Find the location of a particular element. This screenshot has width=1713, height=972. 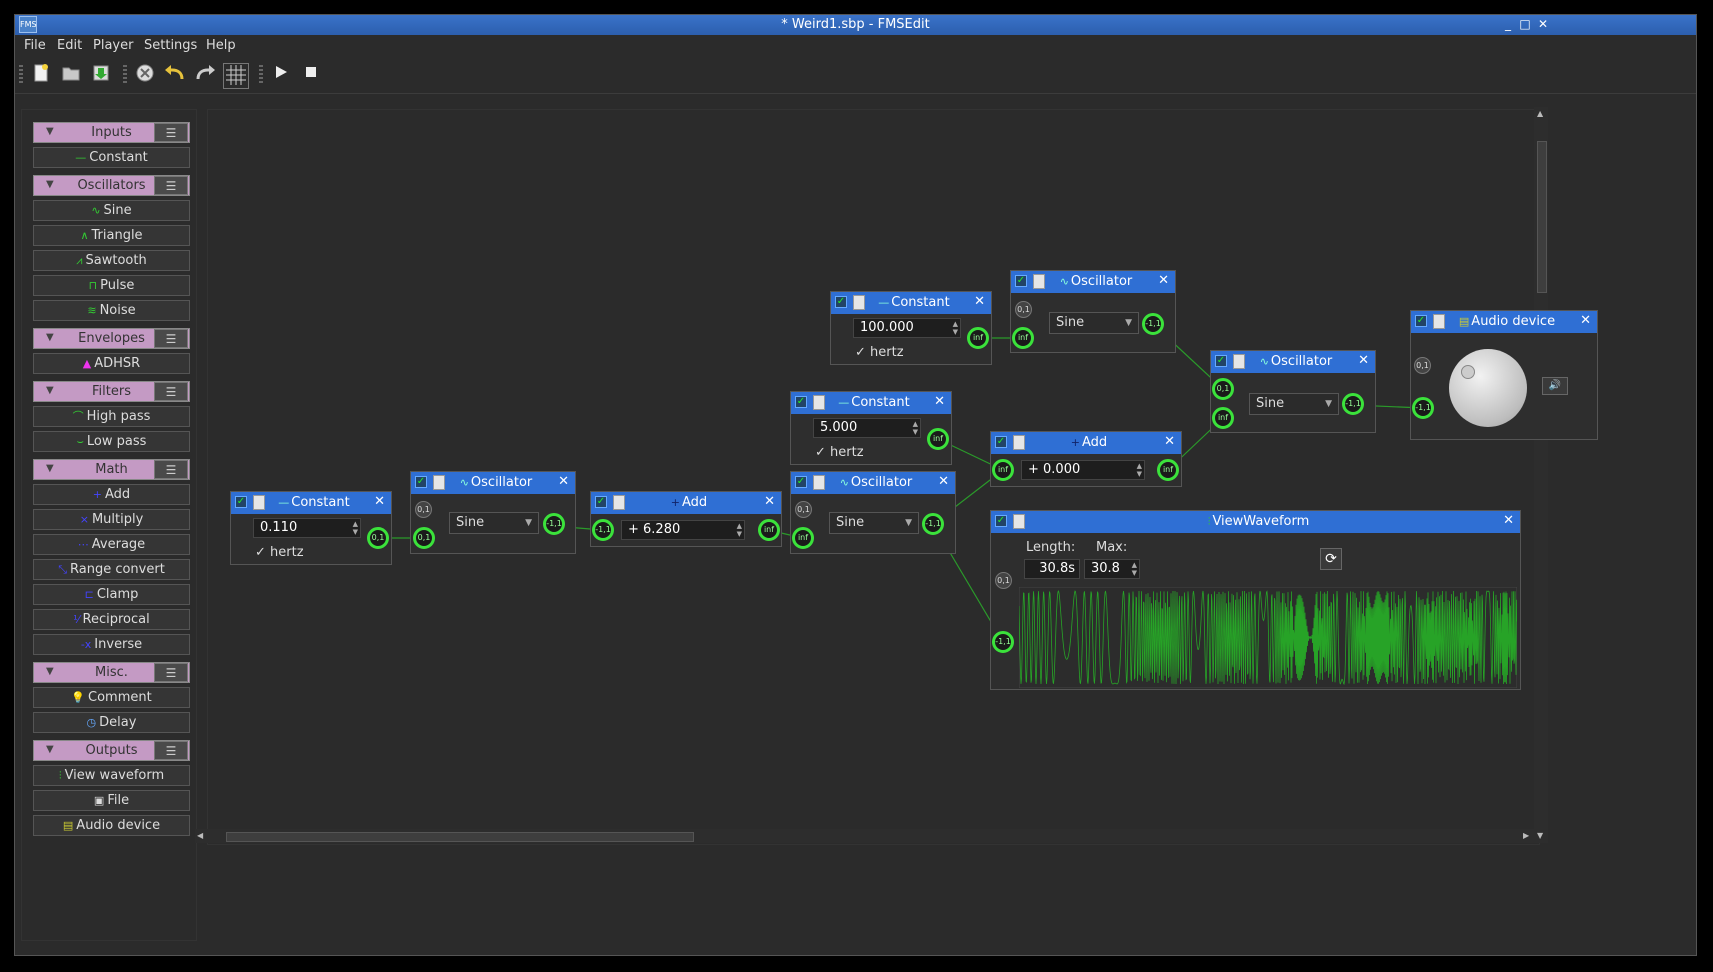

palette-item-high-pass: ⌒ High pass is located at coordinates (111, 416).